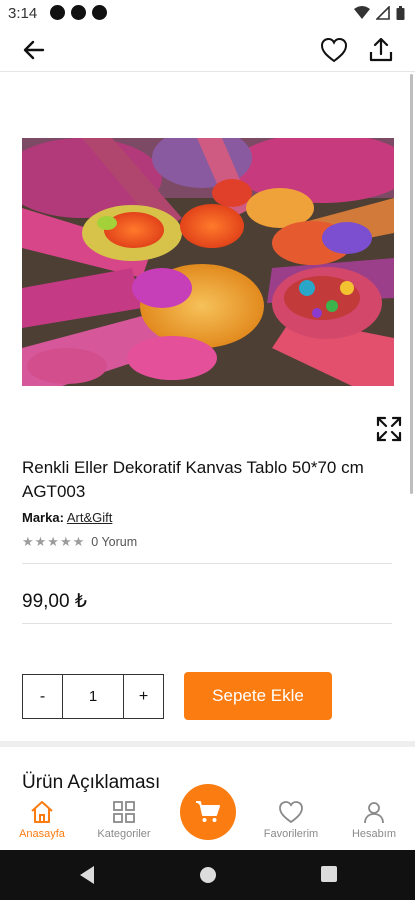  What do you see at coordinates (54, 541) in the screenshot?
I see `rating-stars-icon: ★★★★★` at bounding box center [54, 541].